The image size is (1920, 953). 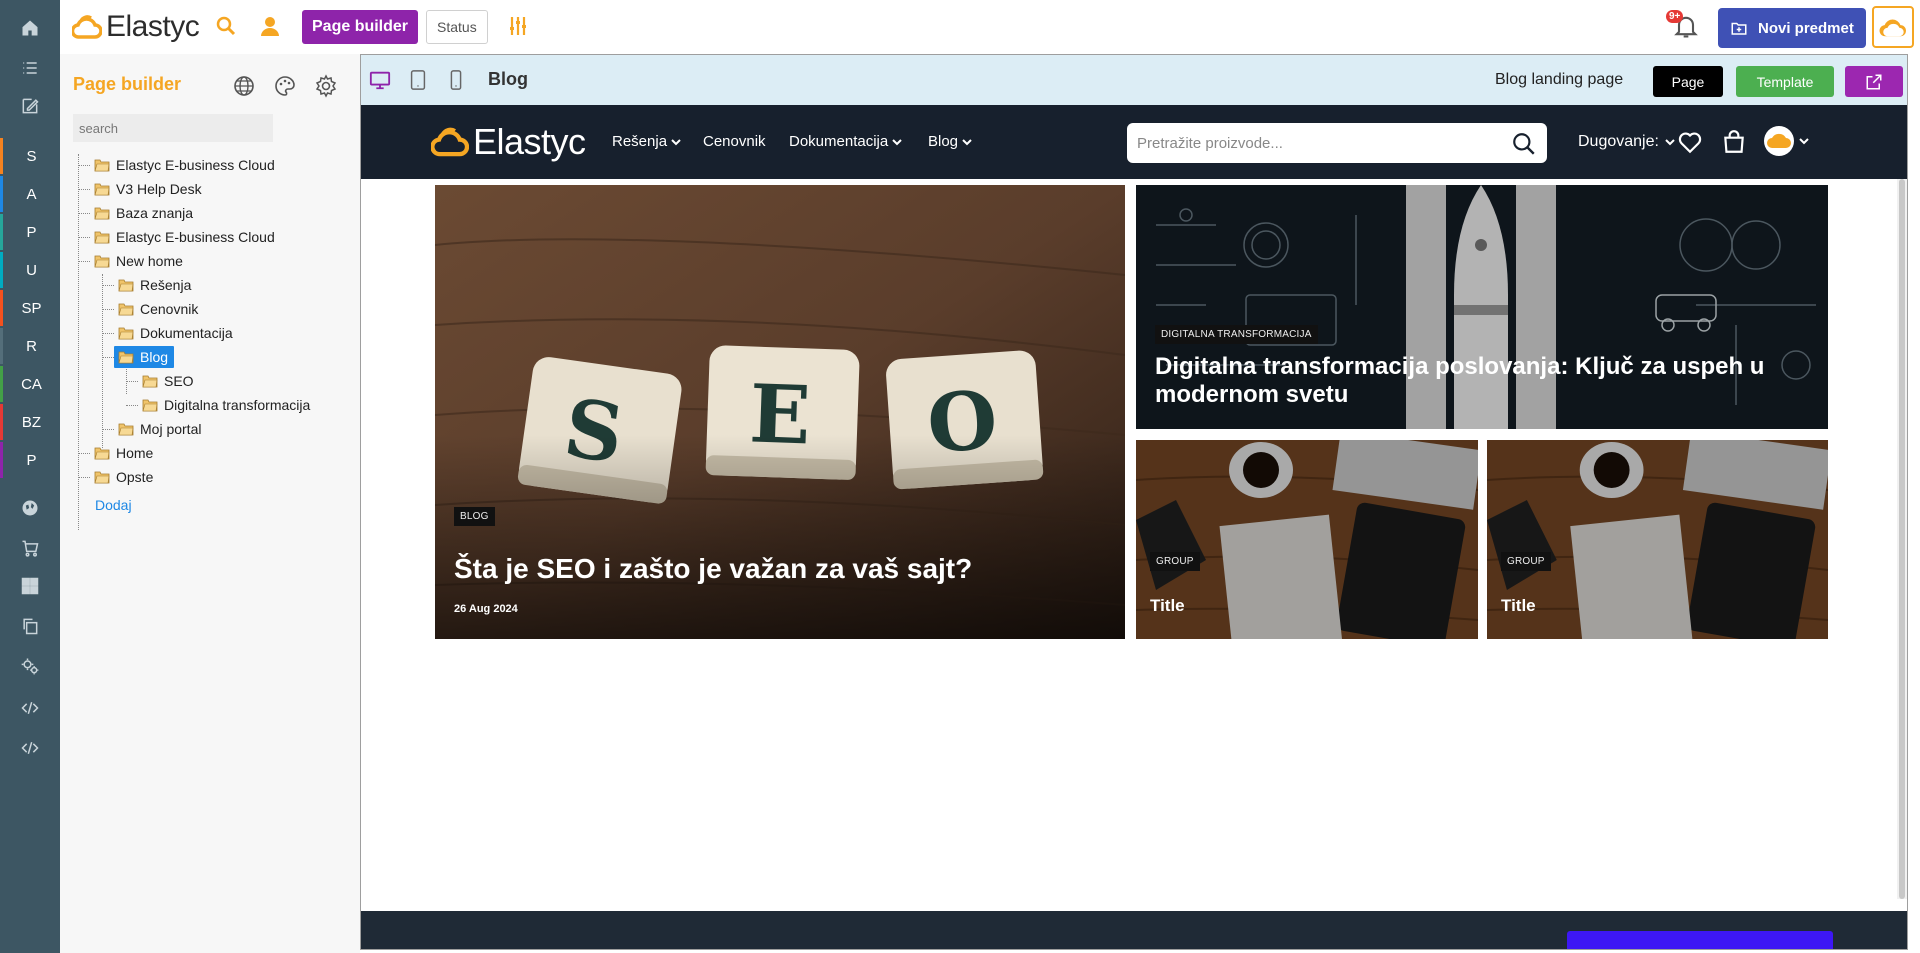 I want to click on copy-icon, so click(x=30, y=626).